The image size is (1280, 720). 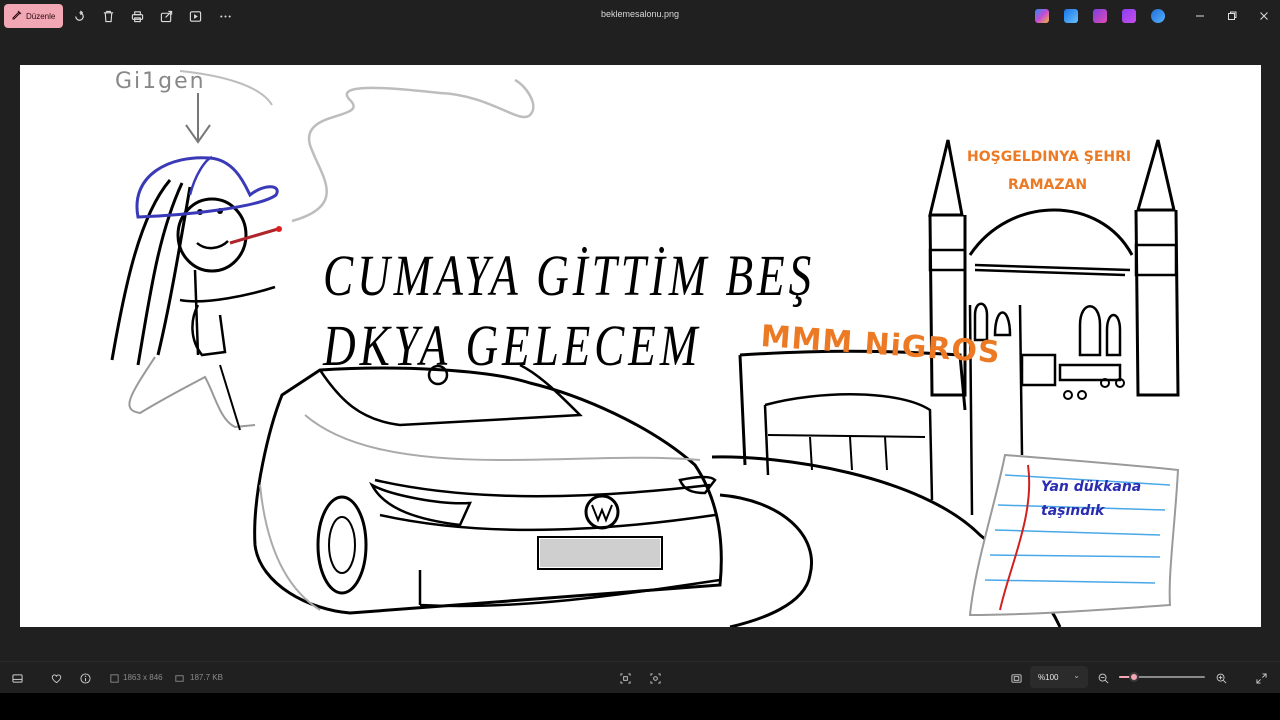 What do you see at coordinates (1016, 678) in the screenshot?
I see `fit-to-window-icon` at bounding box center [1016, 678].